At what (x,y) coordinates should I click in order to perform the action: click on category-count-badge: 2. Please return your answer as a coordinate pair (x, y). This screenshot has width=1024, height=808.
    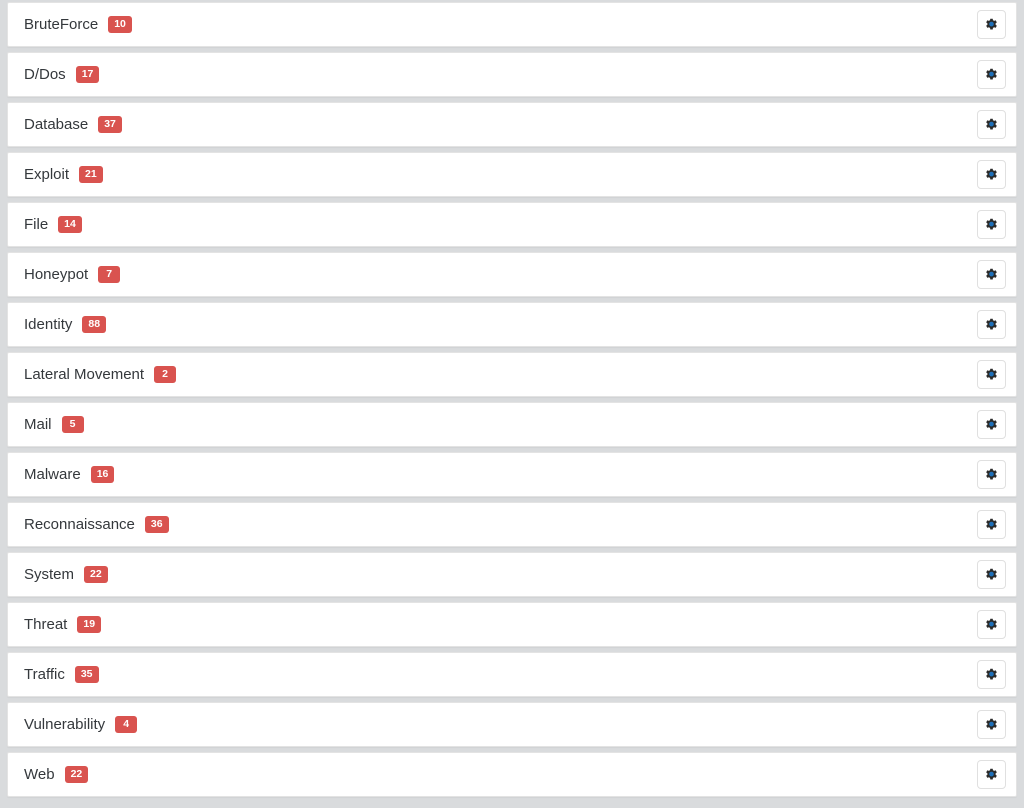
    Looking at the image, I should click on (165, 374).